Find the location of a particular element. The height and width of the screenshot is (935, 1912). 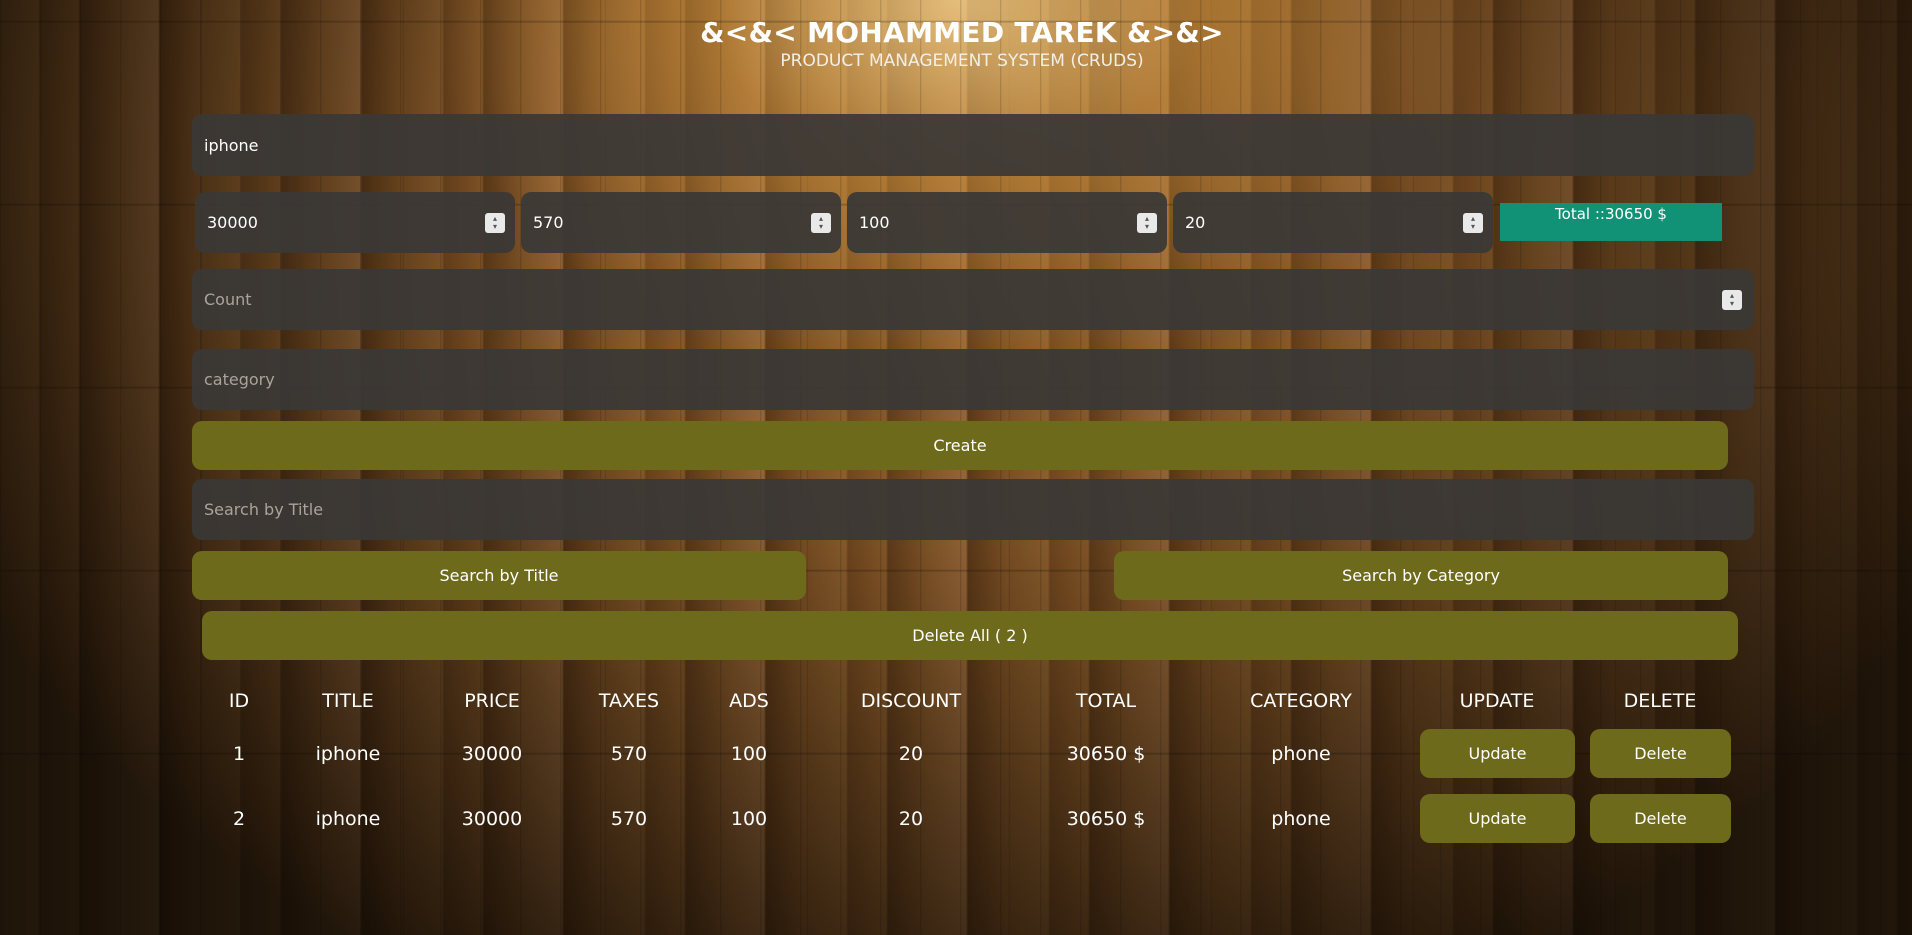

price-input-value: 30000 is located at coordinates (232, 222).